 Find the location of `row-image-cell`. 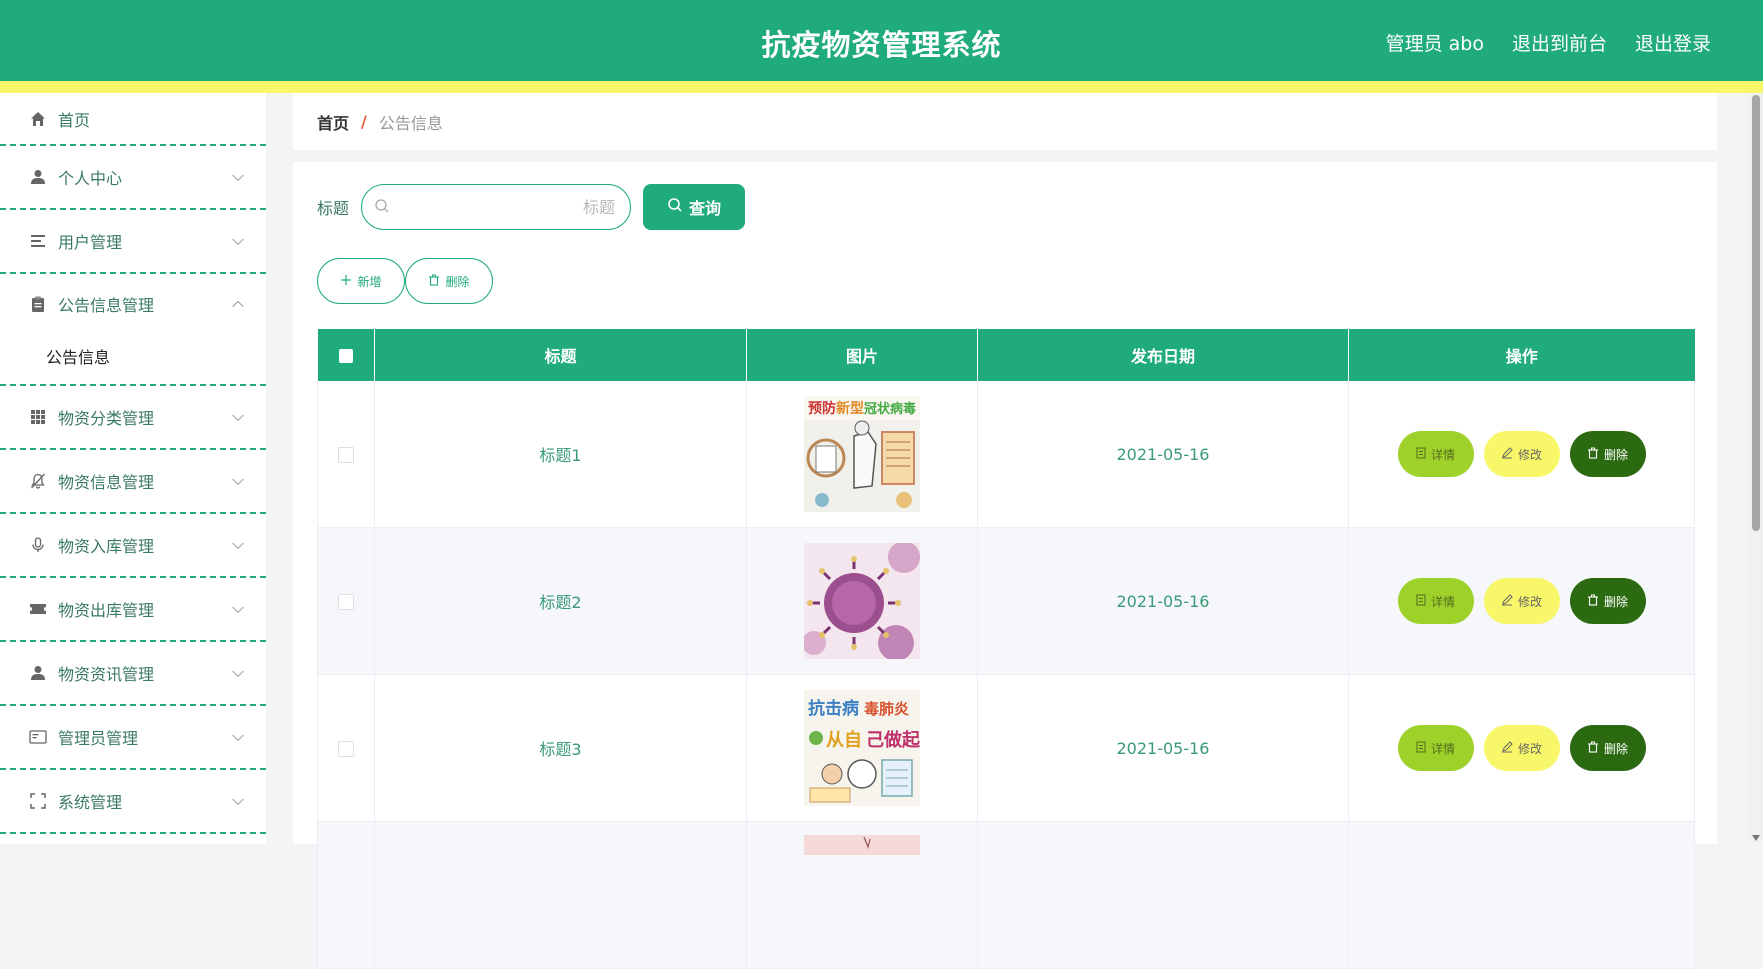

row-image-cell is located at coordinates (862, 601).